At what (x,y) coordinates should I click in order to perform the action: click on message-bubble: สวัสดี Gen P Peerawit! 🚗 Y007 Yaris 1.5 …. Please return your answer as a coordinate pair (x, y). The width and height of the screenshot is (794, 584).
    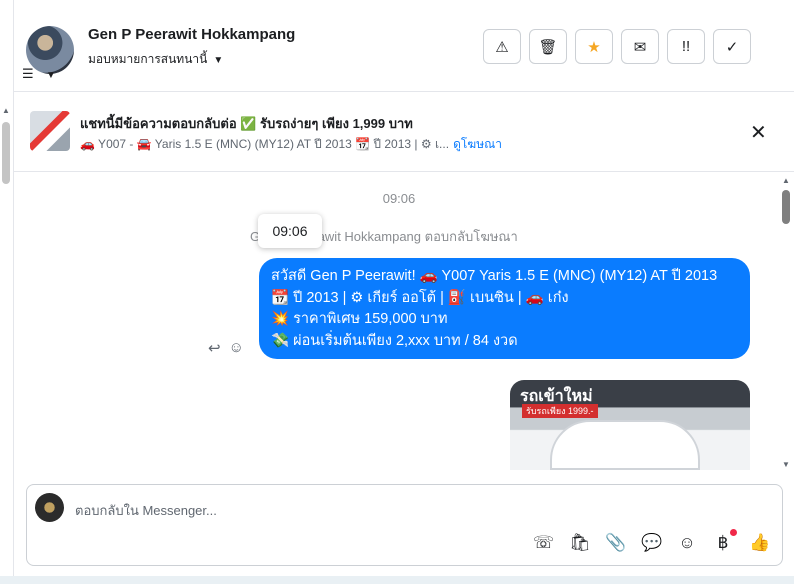
    Looking at the image, I should click on (504, 308).